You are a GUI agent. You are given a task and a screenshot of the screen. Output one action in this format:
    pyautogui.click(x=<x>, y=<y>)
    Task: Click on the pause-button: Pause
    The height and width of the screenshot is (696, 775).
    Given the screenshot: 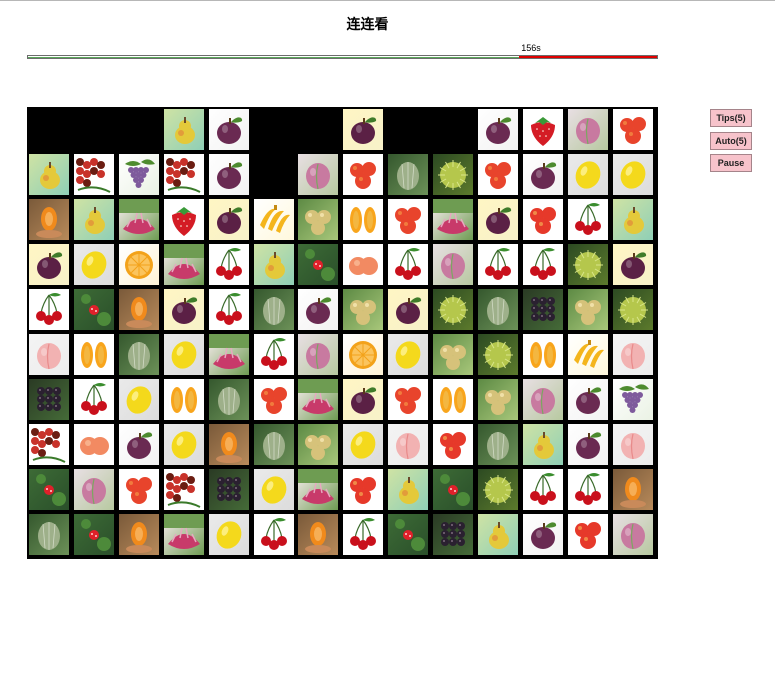 What is the action you would take?
    pyautogui.click(x=731, y=163)
    